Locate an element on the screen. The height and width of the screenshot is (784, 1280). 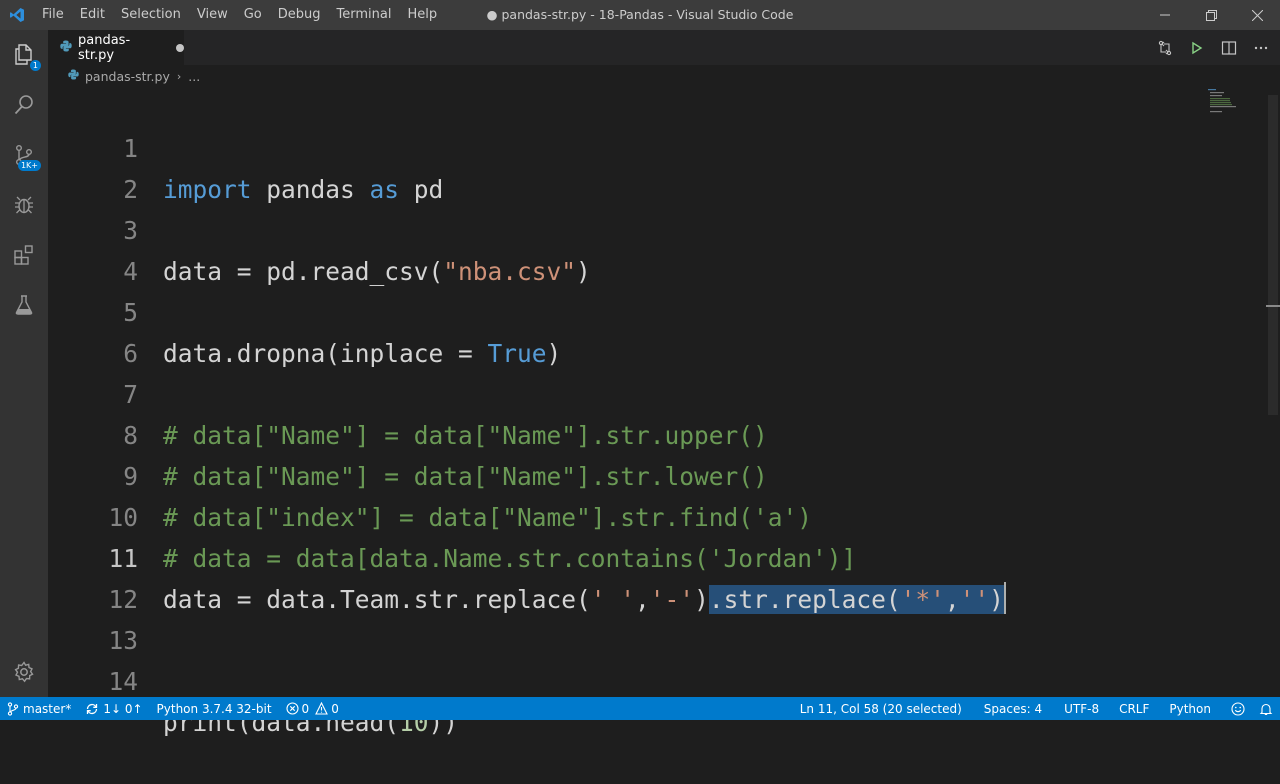
minimap is located at coordinates (1236, 102).